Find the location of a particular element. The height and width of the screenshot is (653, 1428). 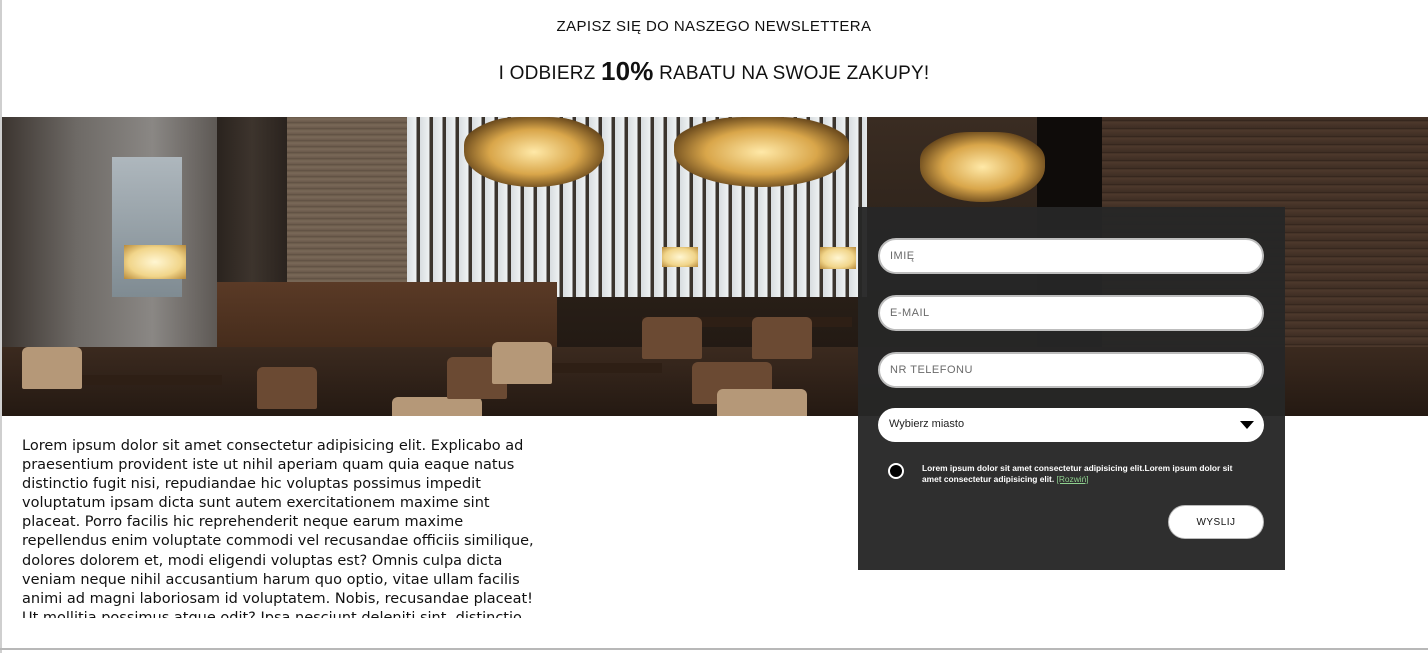

city-select: Wybierz miasto is located at coordinates (1071, 425).